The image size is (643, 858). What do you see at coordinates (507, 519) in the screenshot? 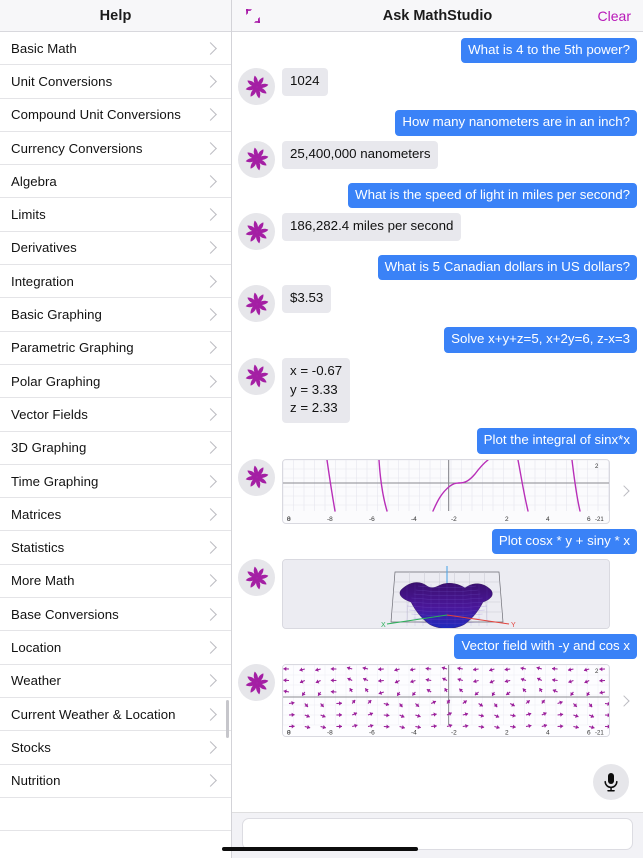
I see `svg-text: 2` at bounding box center [507, 519].